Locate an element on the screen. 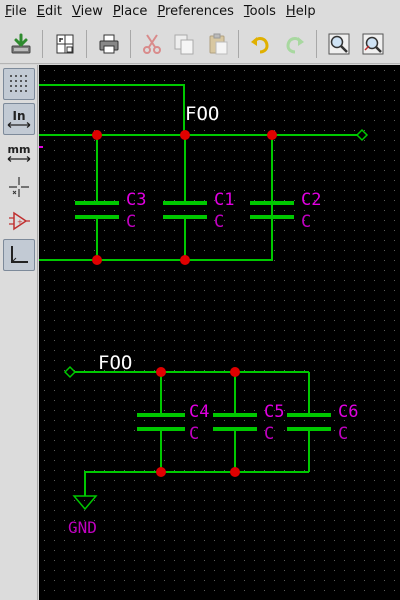 This screenshot has width=400, height=600. menu-tools: Tools is located at coordinates (260, 12).